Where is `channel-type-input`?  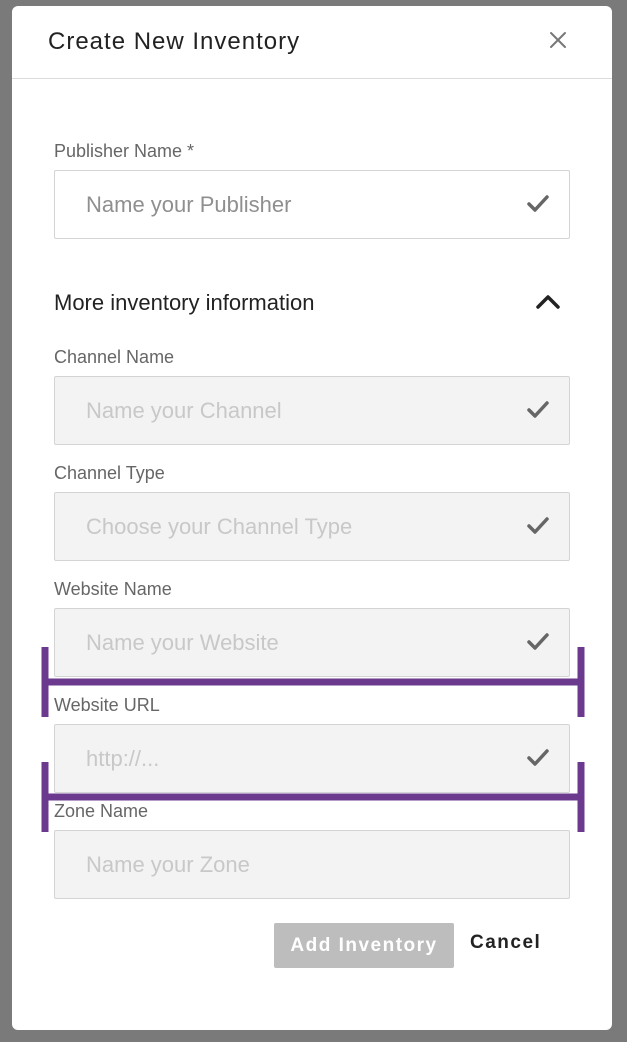
channel-type-input is located at coordinates (312, 526).